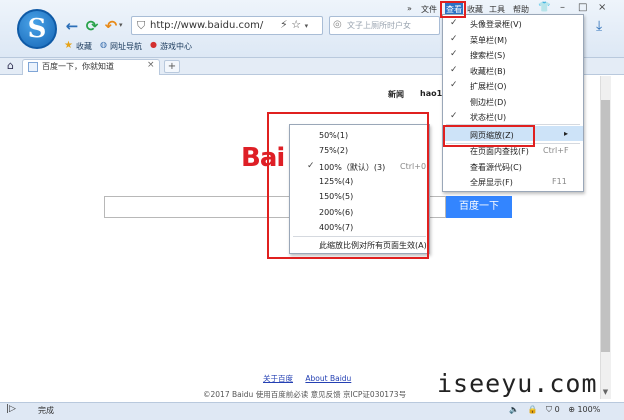 The height and width of the screenshot is (420, 624). Describe the element at coordinates (348, 185) in the screenshot. I see `annotation-zoom-submenu` at that location.